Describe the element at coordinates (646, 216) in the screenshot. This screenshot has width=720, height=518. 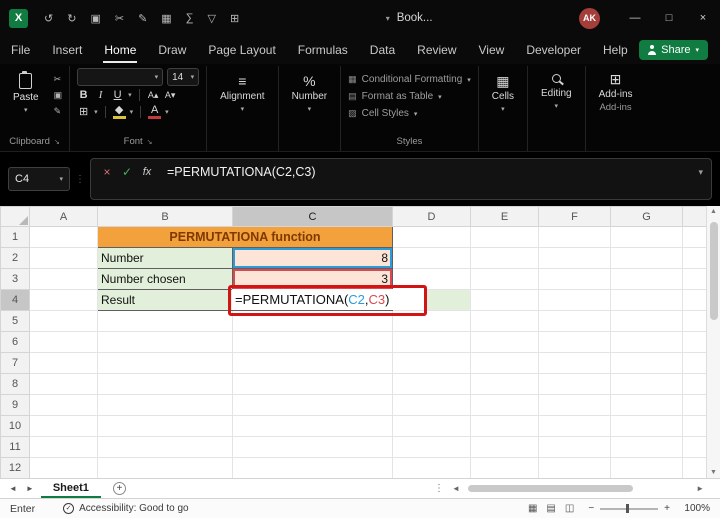
I see `col-header-g: G` at that location.